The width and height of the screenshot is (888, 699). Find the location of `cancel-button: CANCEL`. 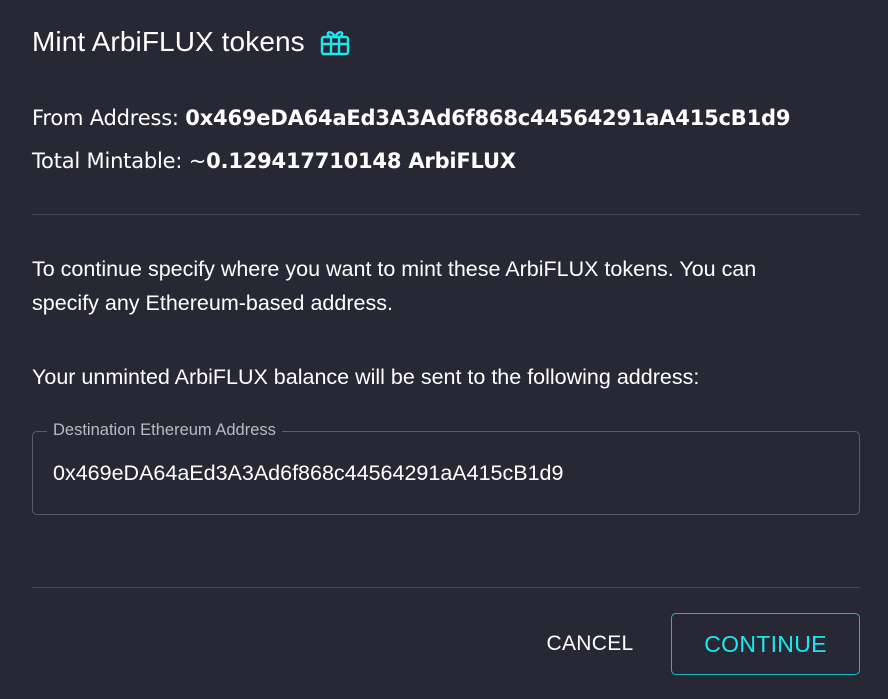

cancel-button: CANCEL is located at coordinates (590, 644).